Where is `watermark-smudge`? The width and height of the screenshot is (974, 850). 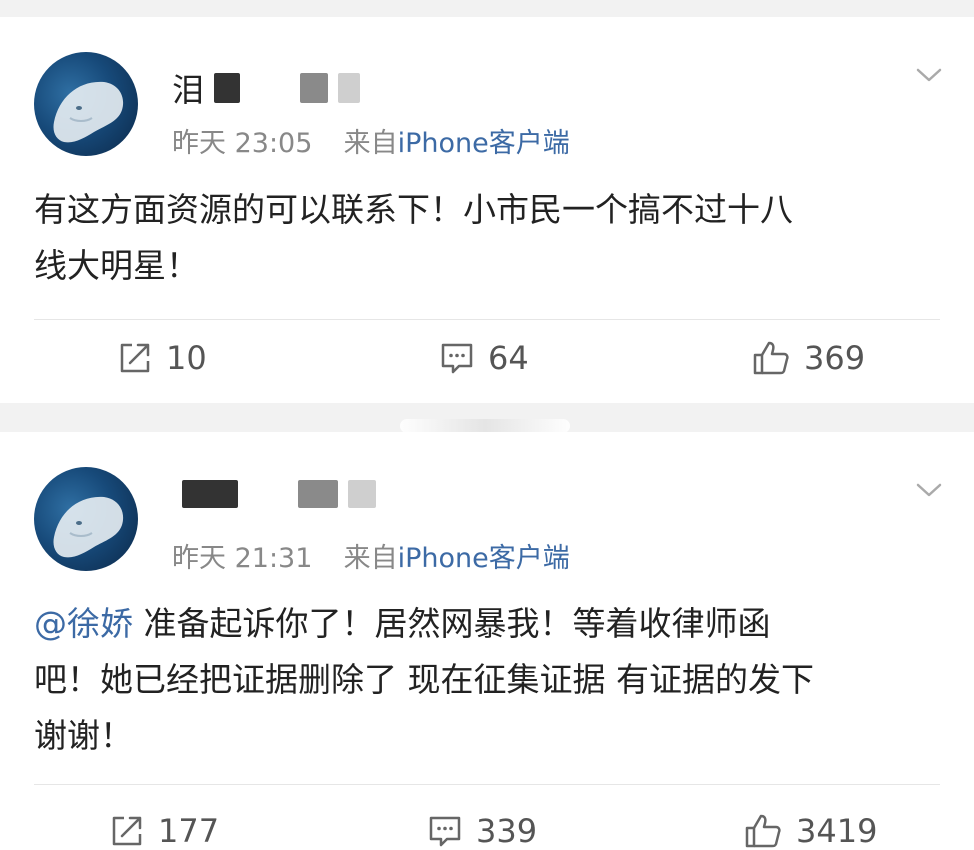 watermark-smudge is located at coordinates (485, 426).